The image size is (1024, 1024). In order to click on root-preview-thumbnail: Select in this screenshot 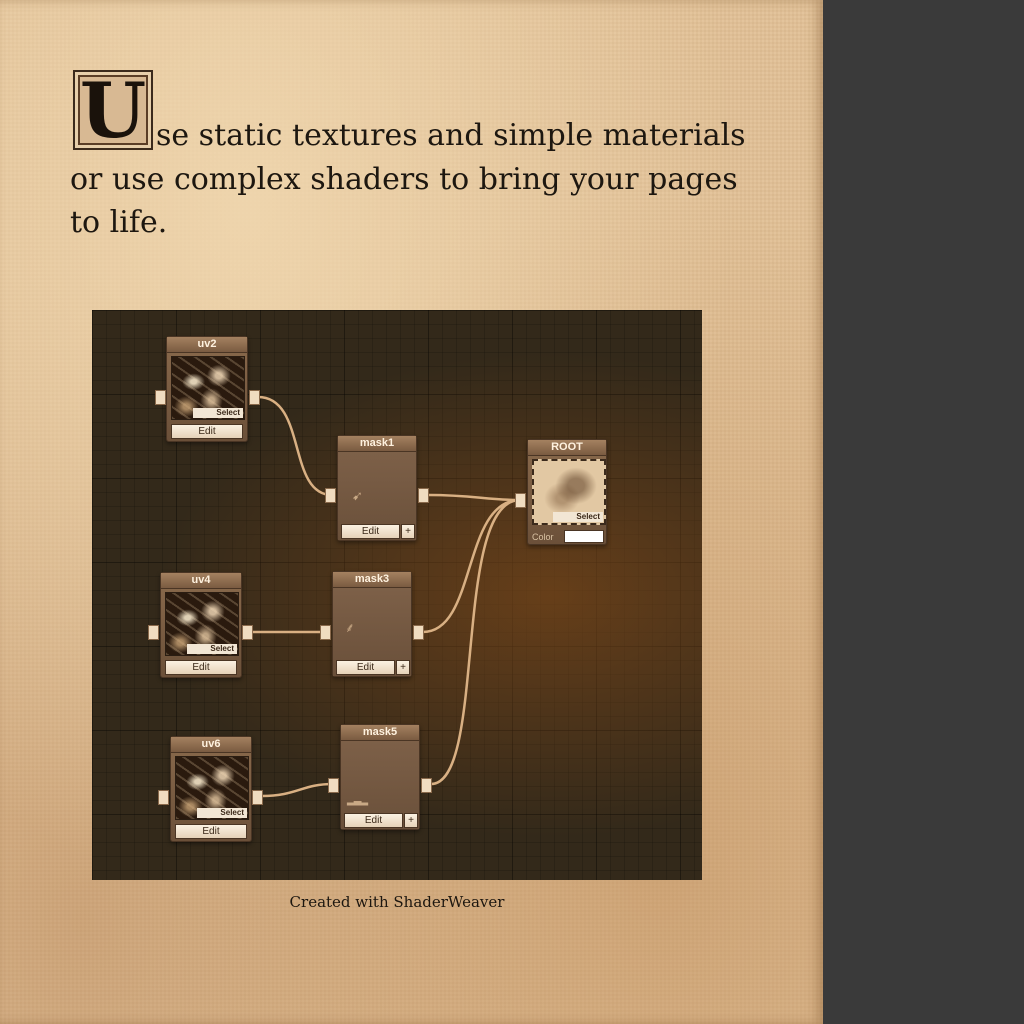, I will do `click(569, 492)`.